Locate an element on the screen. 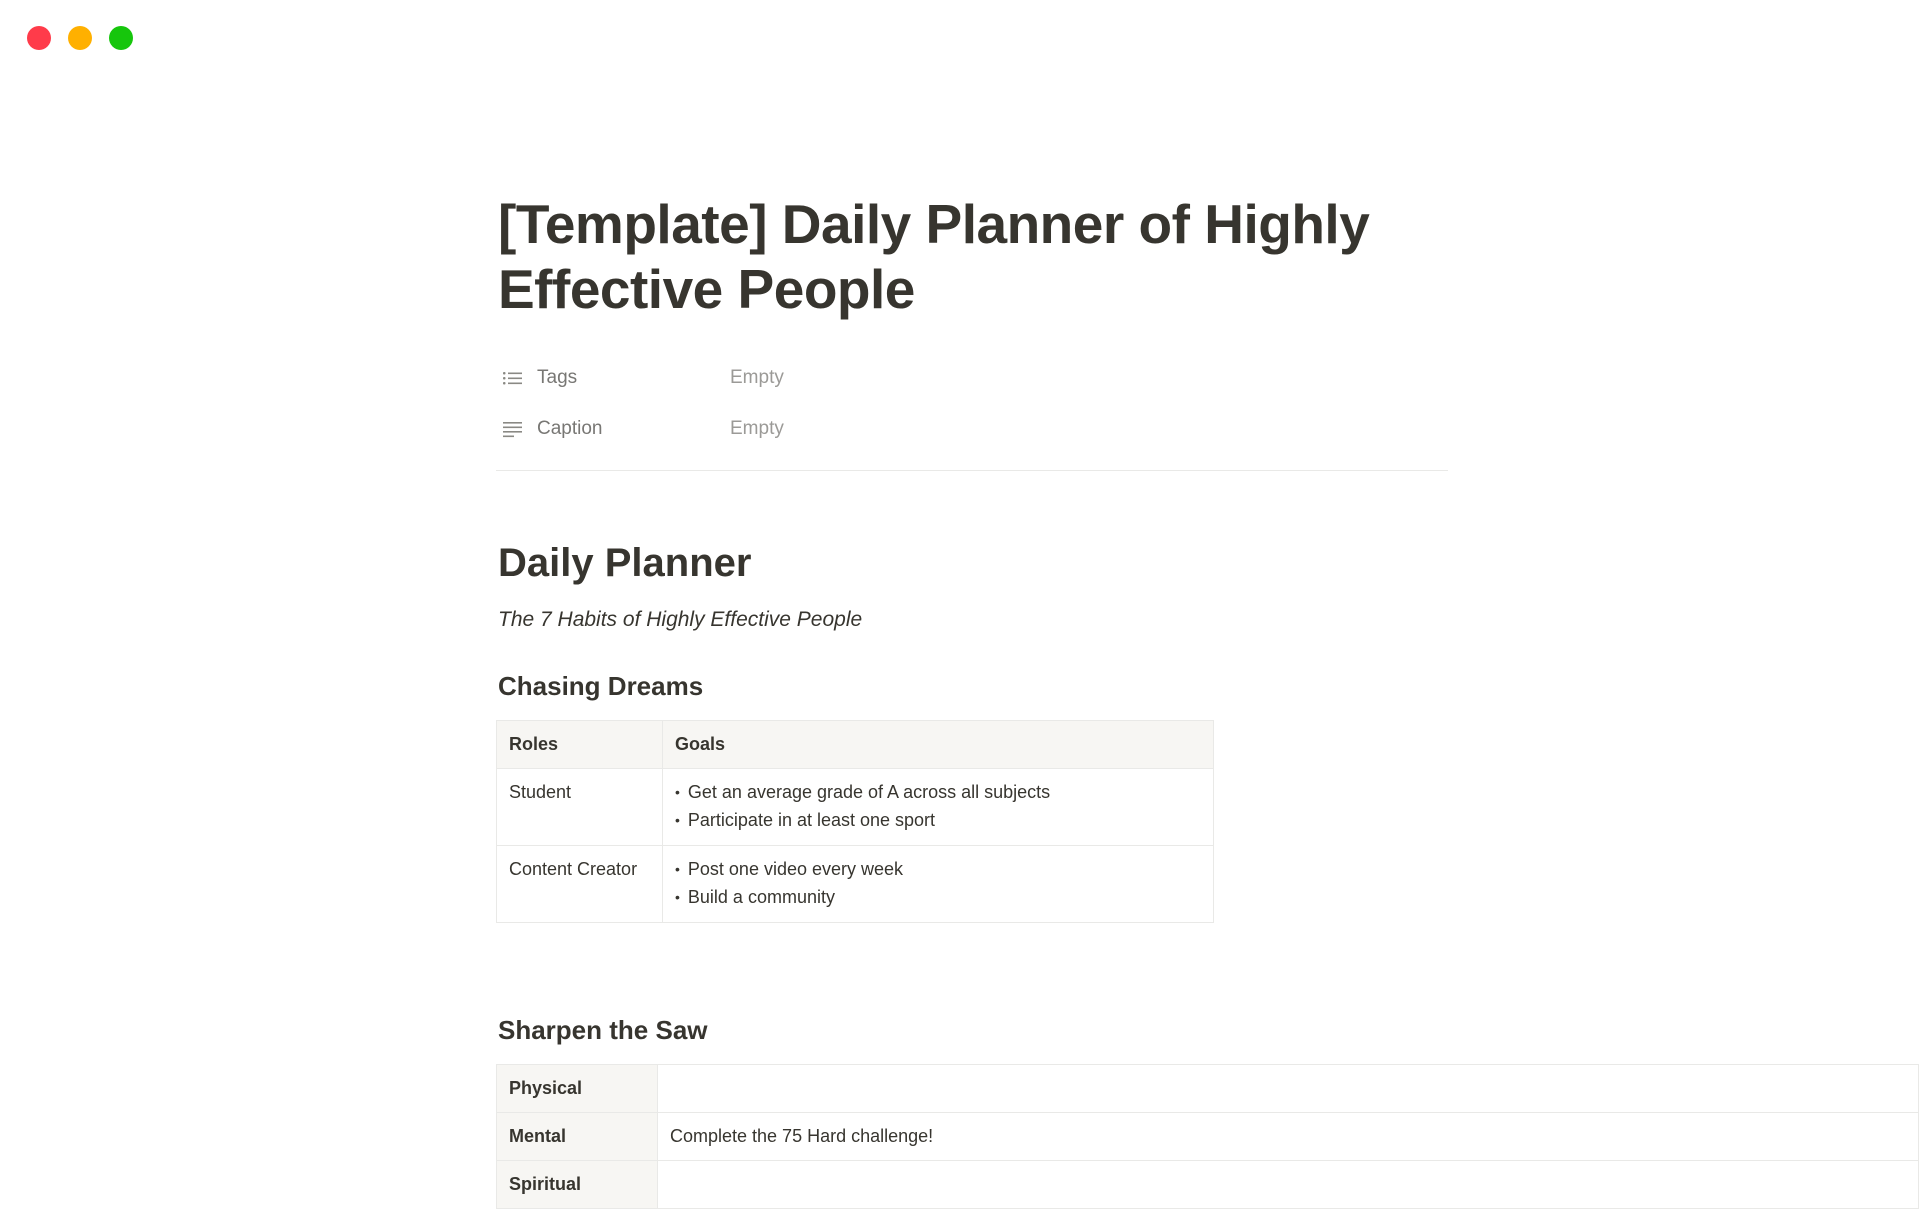  table-header-row: Roles Goals is located at coordinates (855, 744).